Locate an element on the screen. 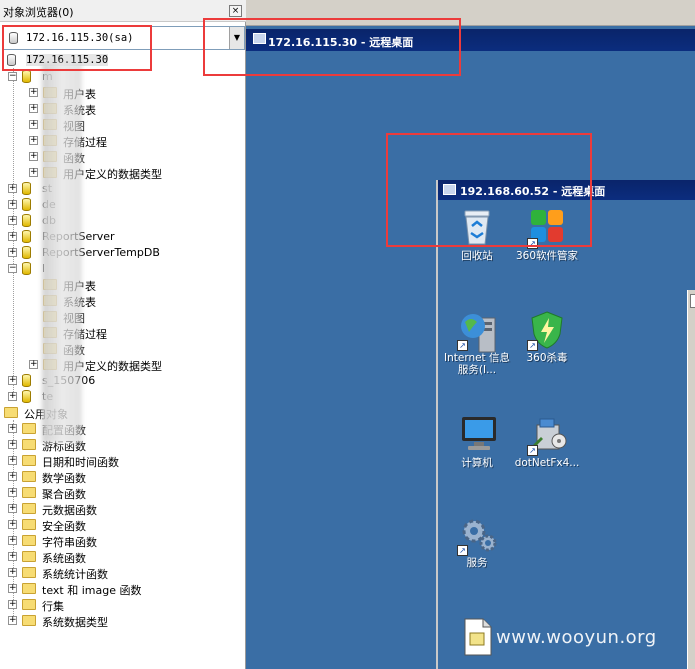 The height and width of the screenshot is (669, 695). watermark: www.wooyun.org is located at coordinates (576, 637).